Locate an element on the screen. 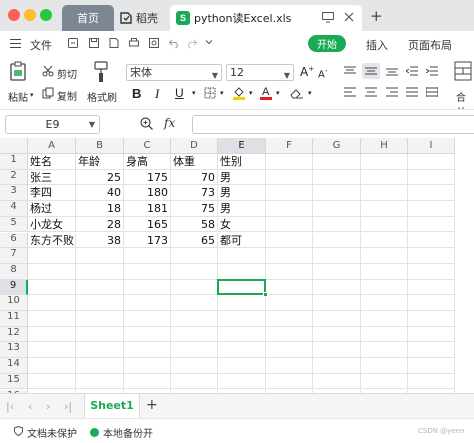 This screenshot has width=474, height=443. minimize-window-button is located at coordinates (30, 15).